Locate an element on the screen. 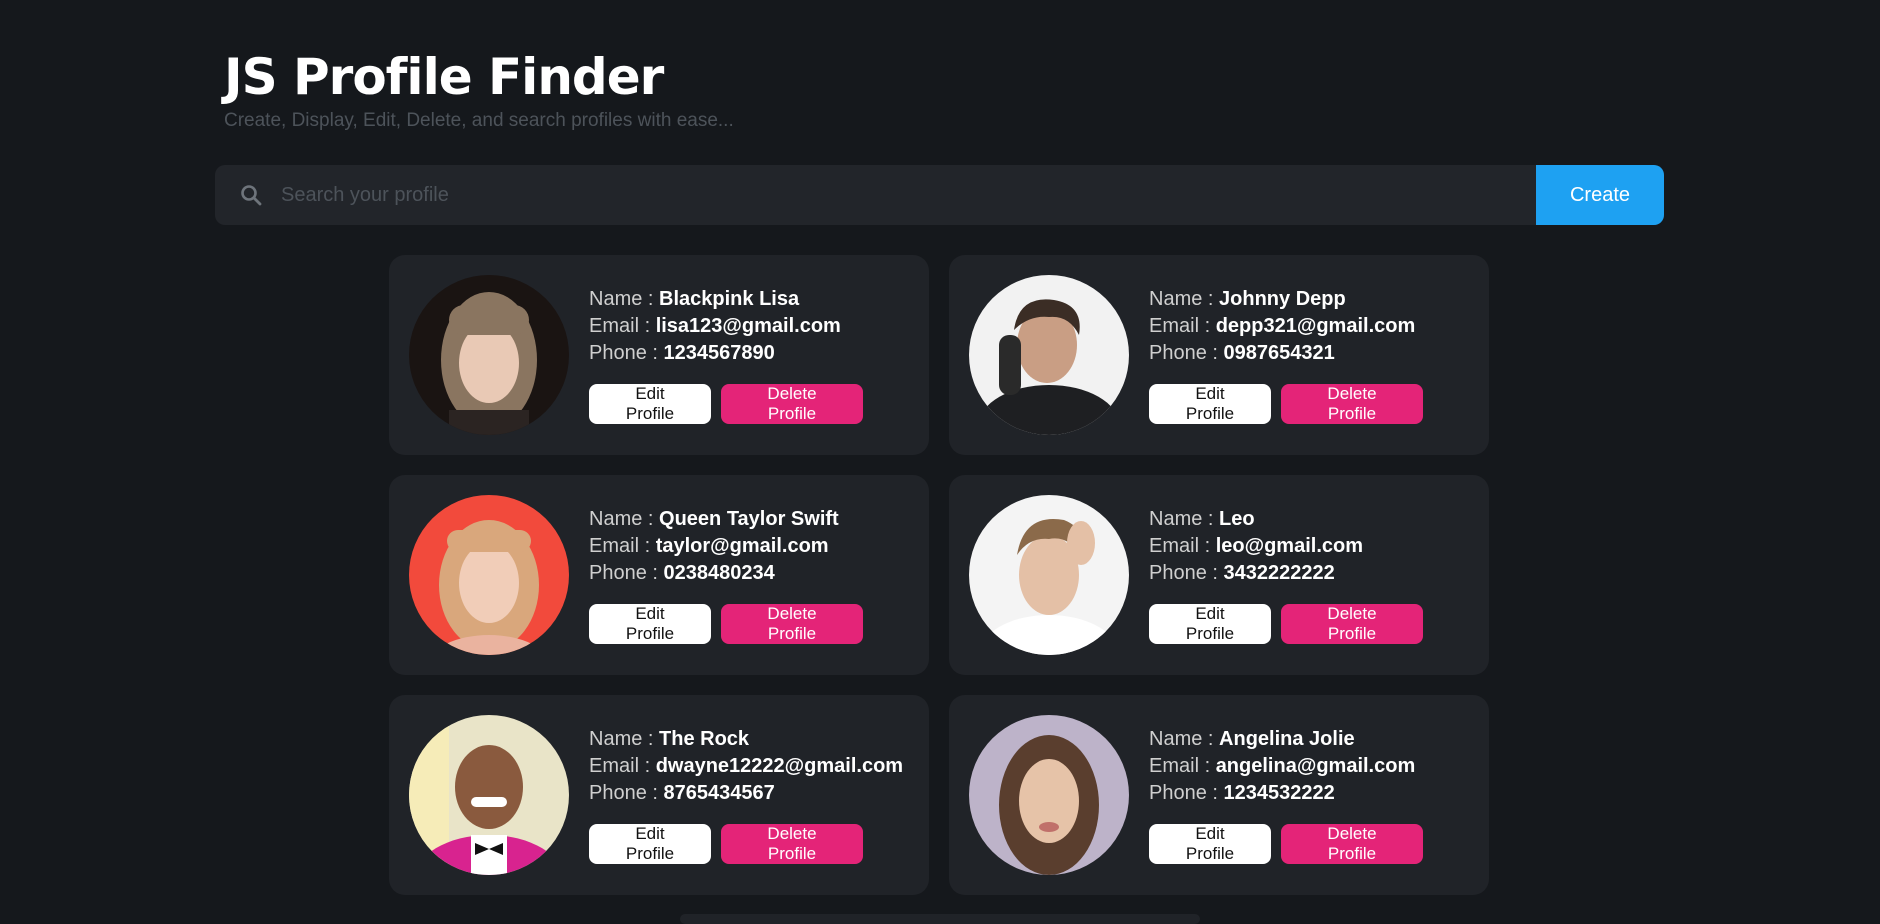 This screenshot has height=924, width=1880. phone-line: Phone : 0987654321 is located at coordinates (1242, 353).